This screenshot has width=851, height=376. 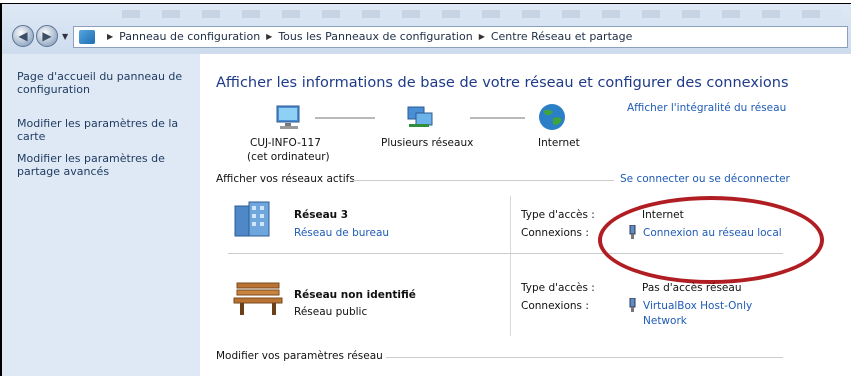 I want to click on change-settings-label: Modifier vos paramètres réseau, so click(x=299, y=356).